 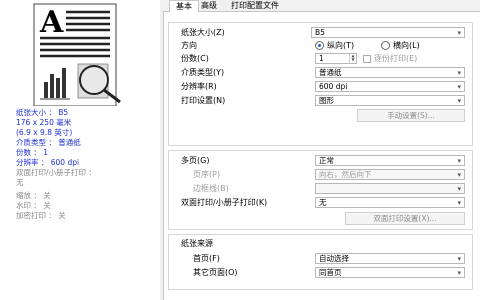 What do you see at coordinates (406, 45) in the screenshot?
I see `landscape-label: 横向(L)` at bounding box center [406, 45].